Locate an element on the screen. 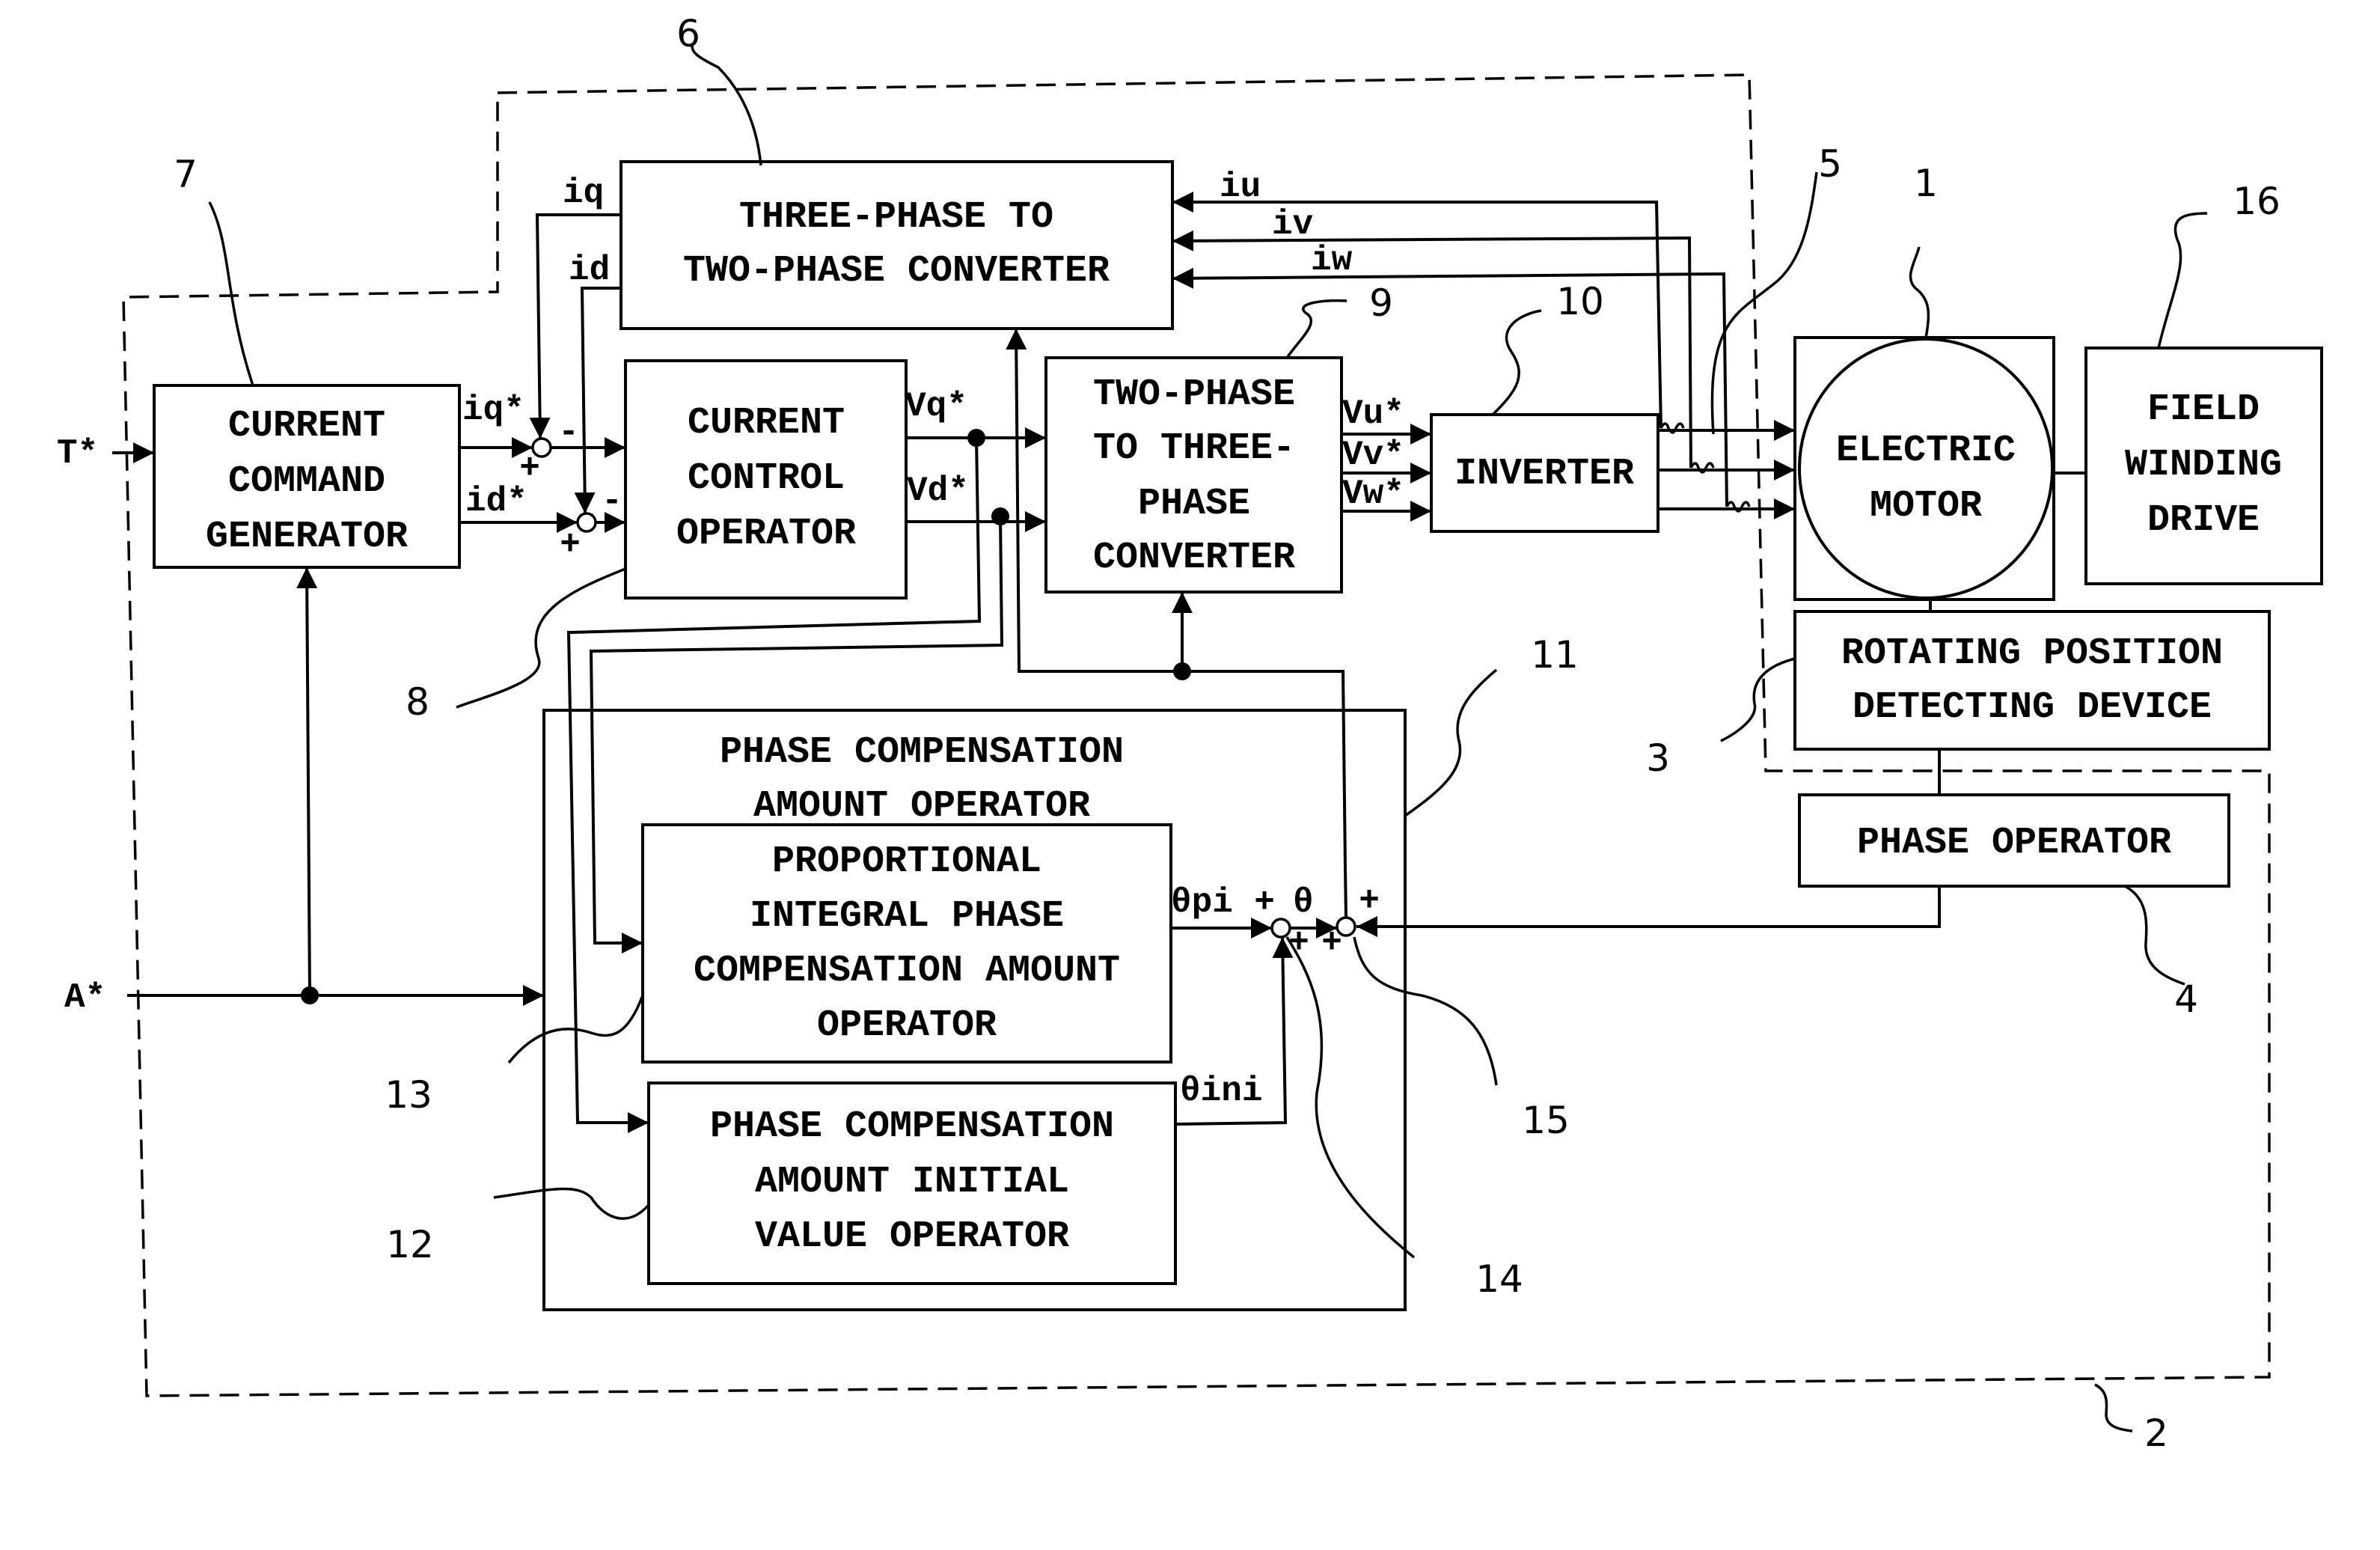 This screenshot has height=1550, width=2380. iq-feedback-line is located at coordinates (575, 326).